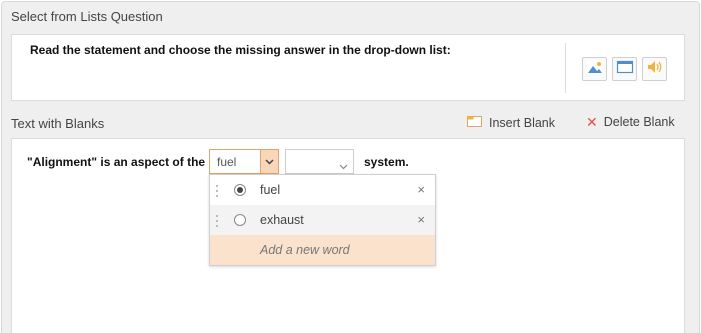 This screenshot has height=333, width=701. I want to click on add-word-input: Add a new word, so click(322, 250).